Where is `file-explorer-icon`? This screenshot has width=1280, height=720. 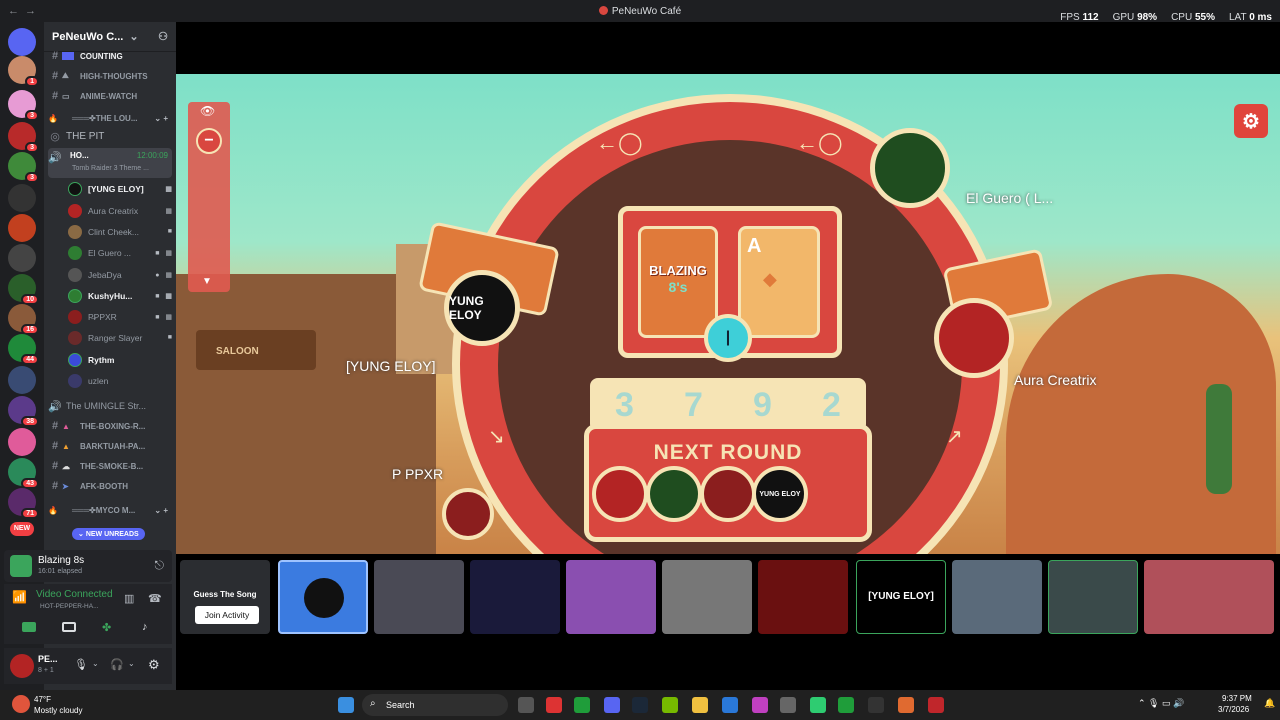
file-explorer-icon is located at coordinates (700, 705).